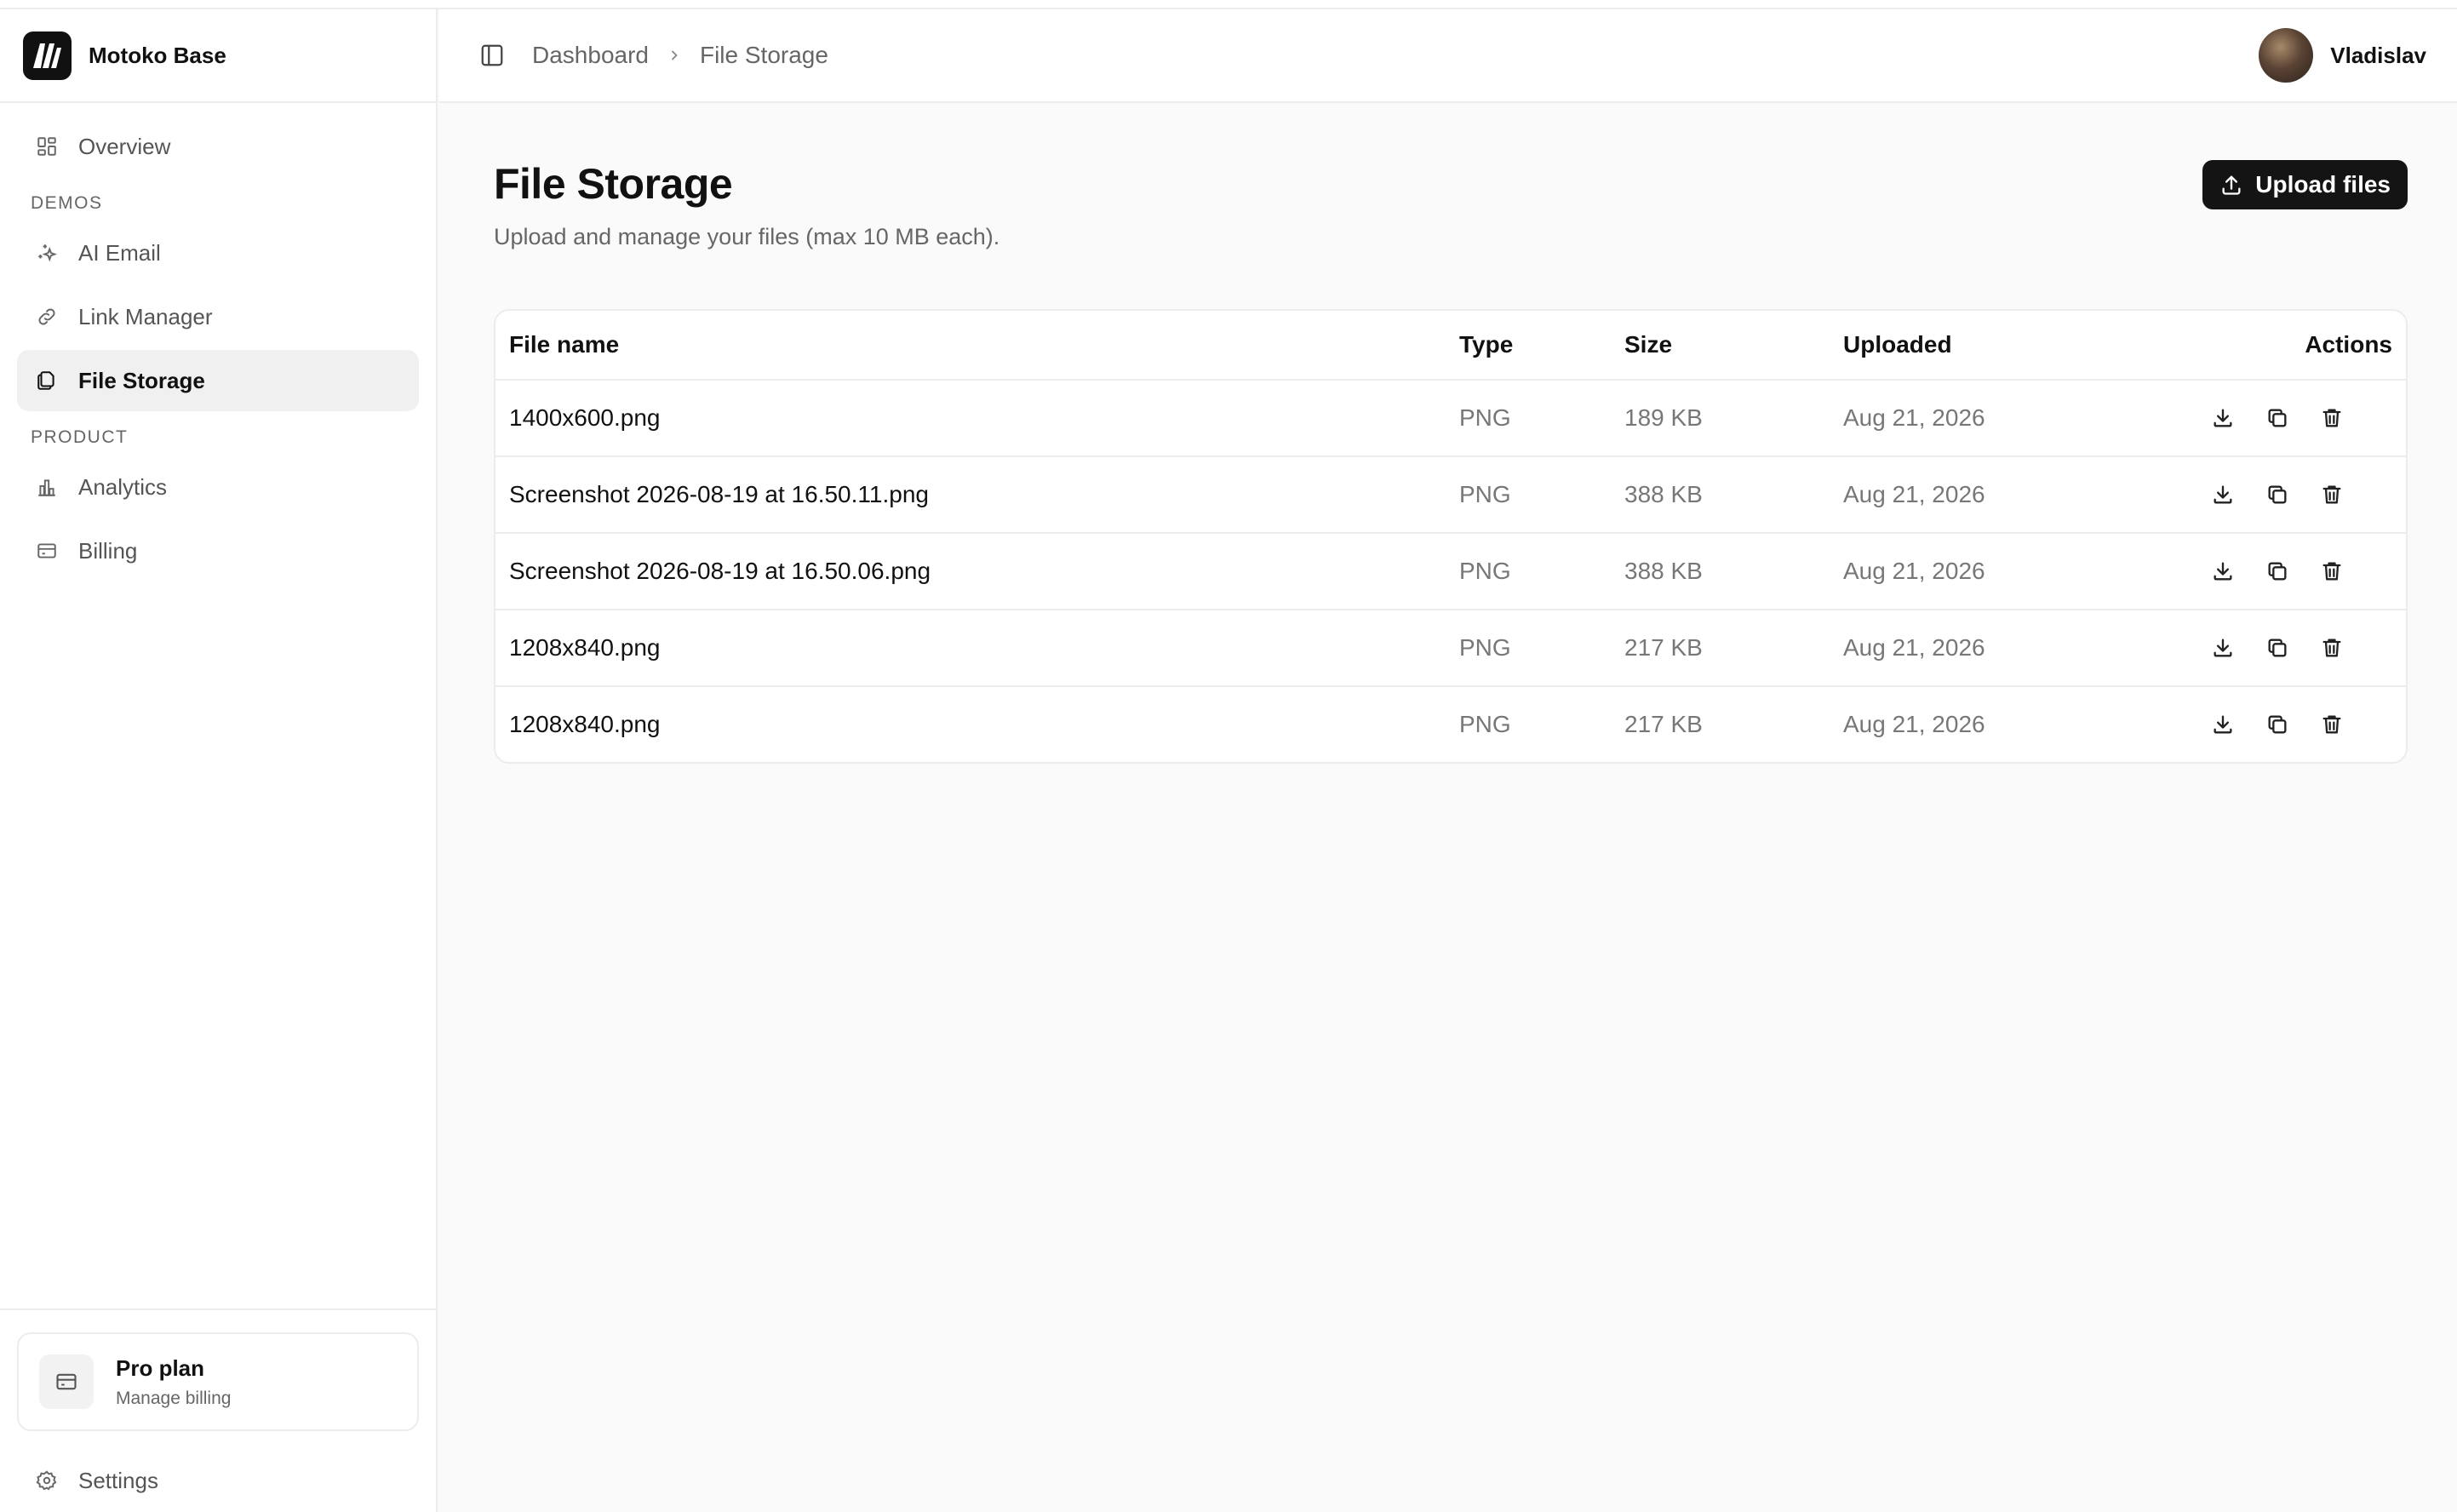 Image resolution: width=2457 pixels, height=1512 pixels. Describe the element at coordinates (80, 437) in the screenshot. I see `sidebar-section-title: PRODUCT` at that location.